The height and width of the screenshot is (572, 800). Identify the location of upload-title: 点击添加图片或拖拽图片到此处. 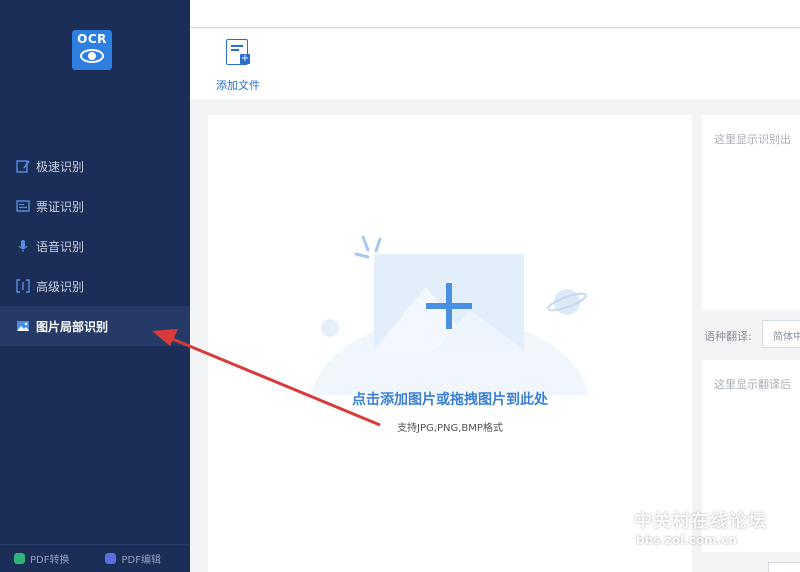
(450, 400).